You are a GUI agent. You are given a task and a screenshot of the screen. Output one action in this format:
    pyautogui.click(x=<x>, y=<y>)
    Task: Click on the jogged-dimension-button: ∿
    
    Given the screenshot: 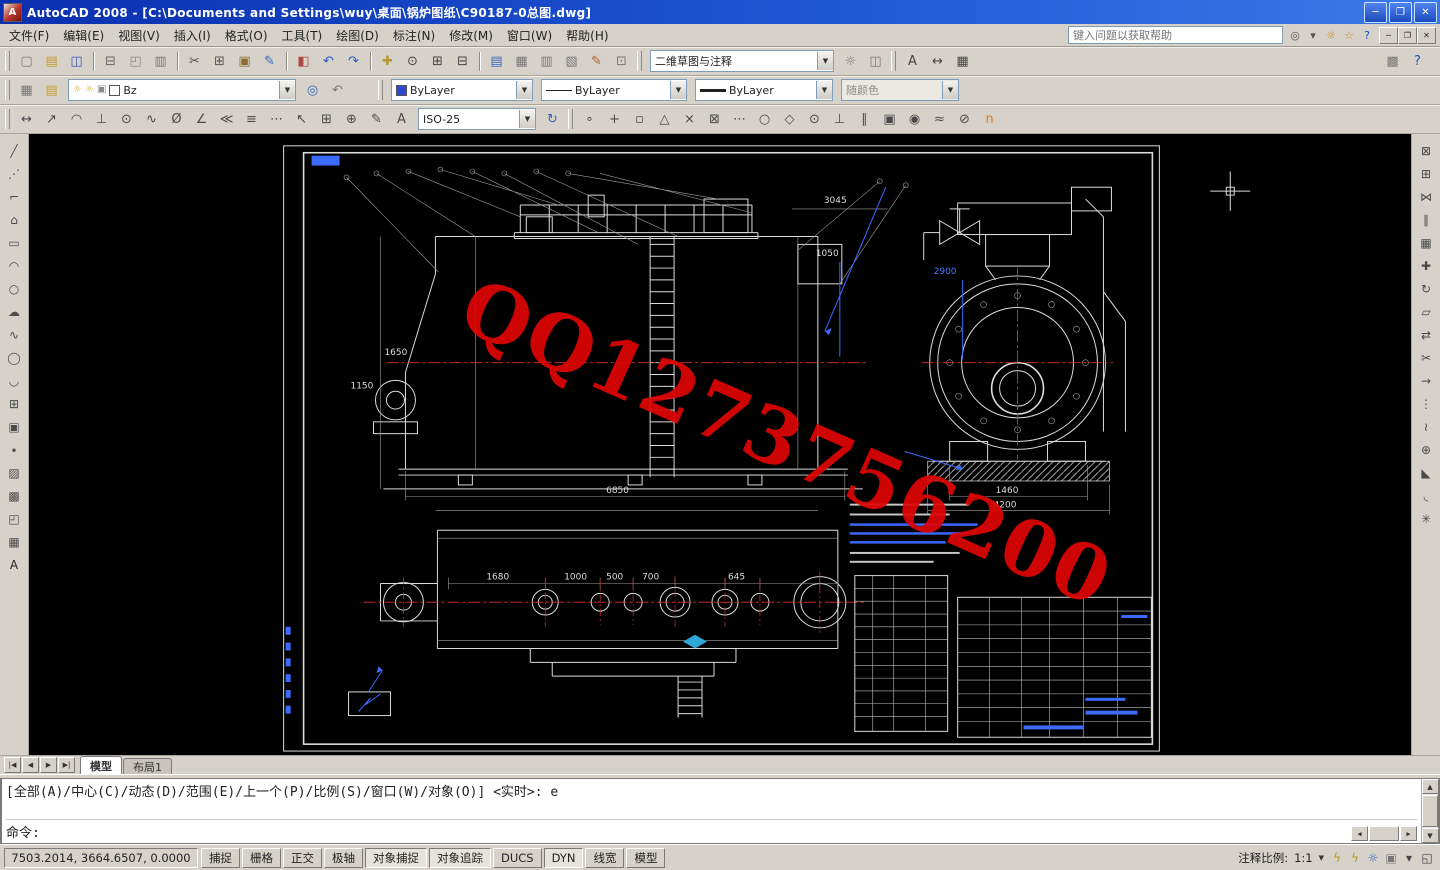 What is the action you would take?
    pyautogui.click(x=151, y=119)
    